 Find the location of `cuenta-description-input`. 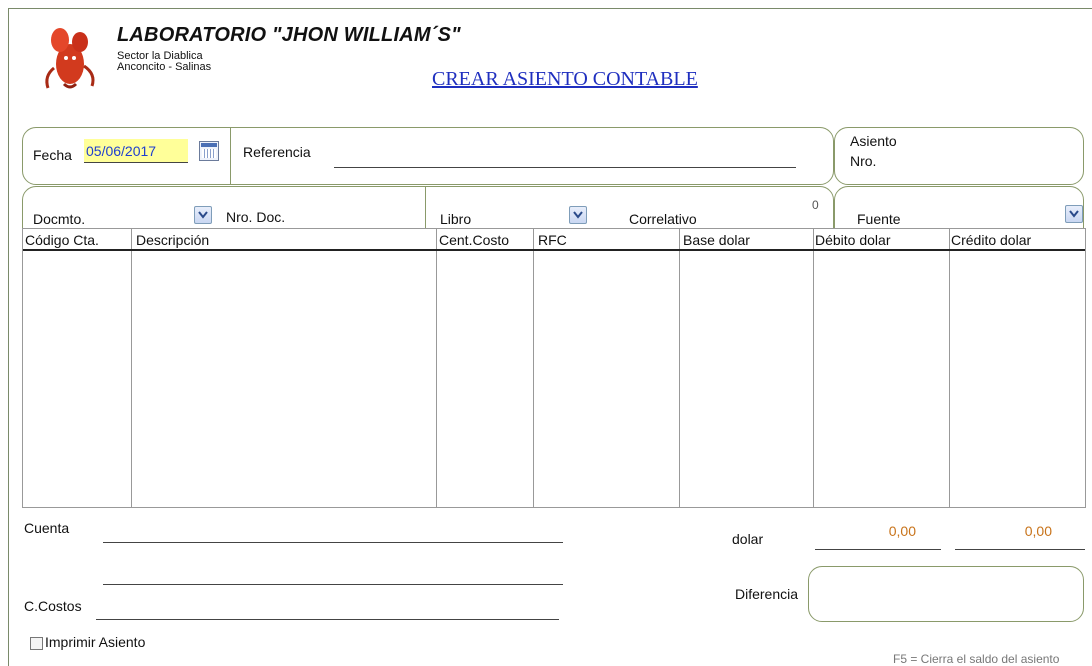

cuenta-description-input is located at coordinates (333, 584).